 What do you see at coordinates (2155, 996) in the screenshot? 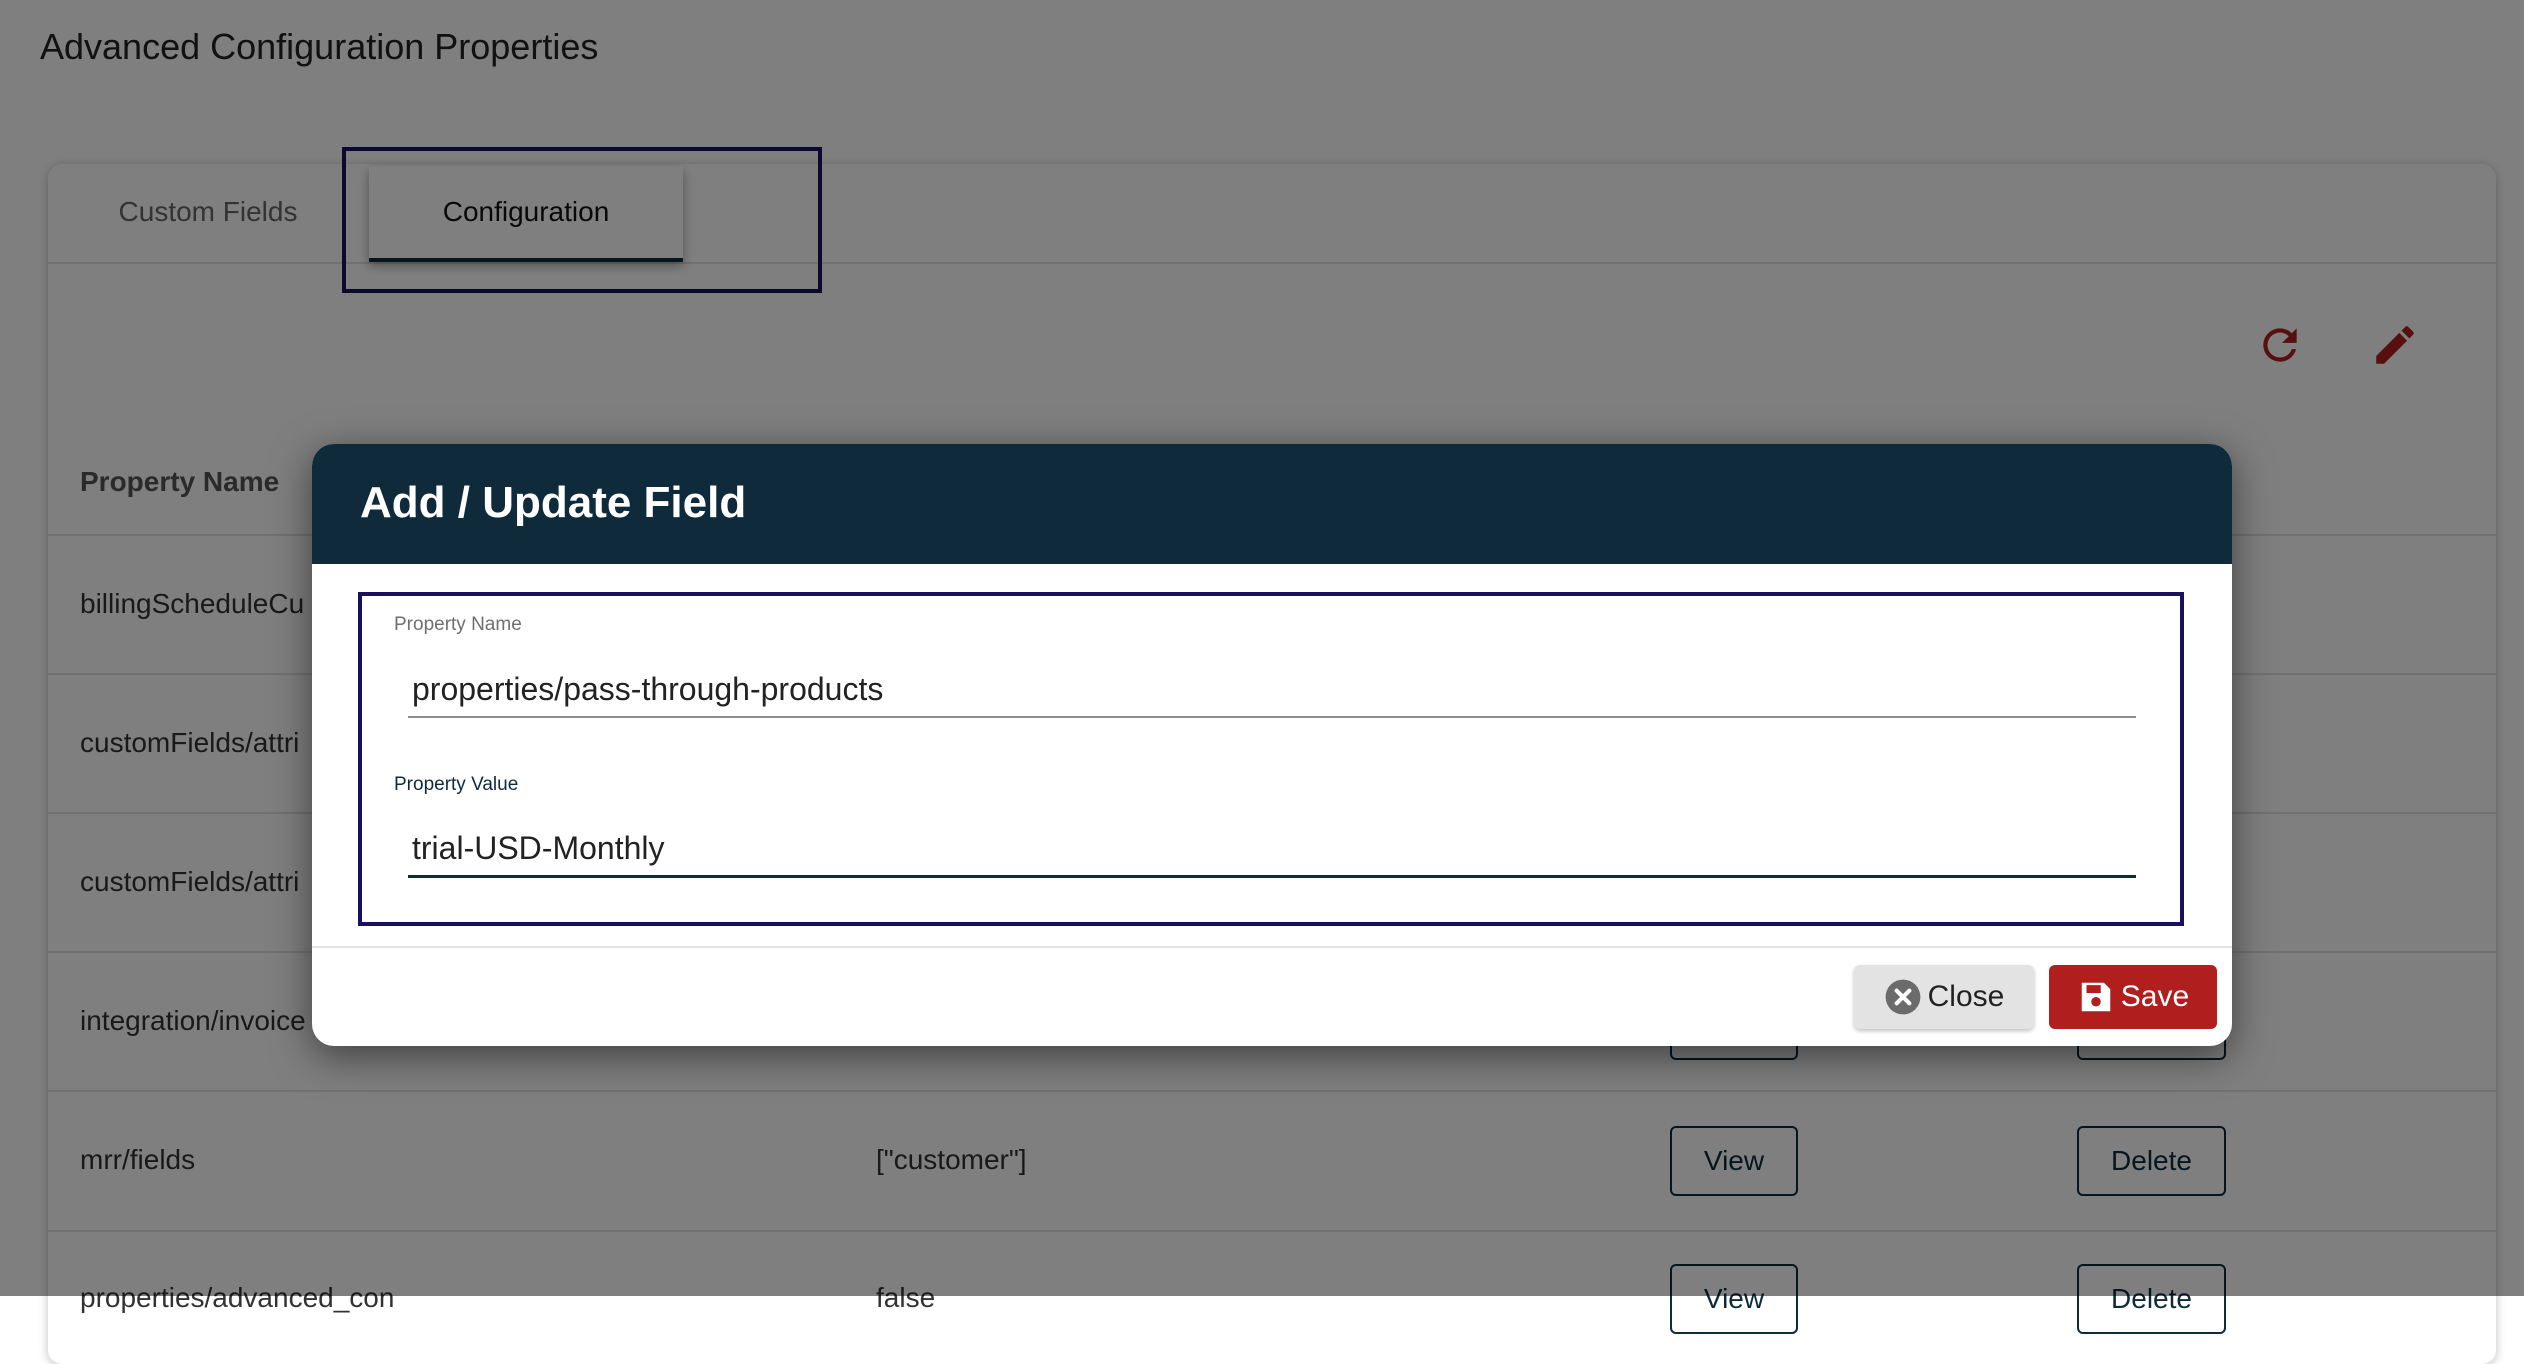
I see `save-button-label: Save` at bounding box center [2155, 996].